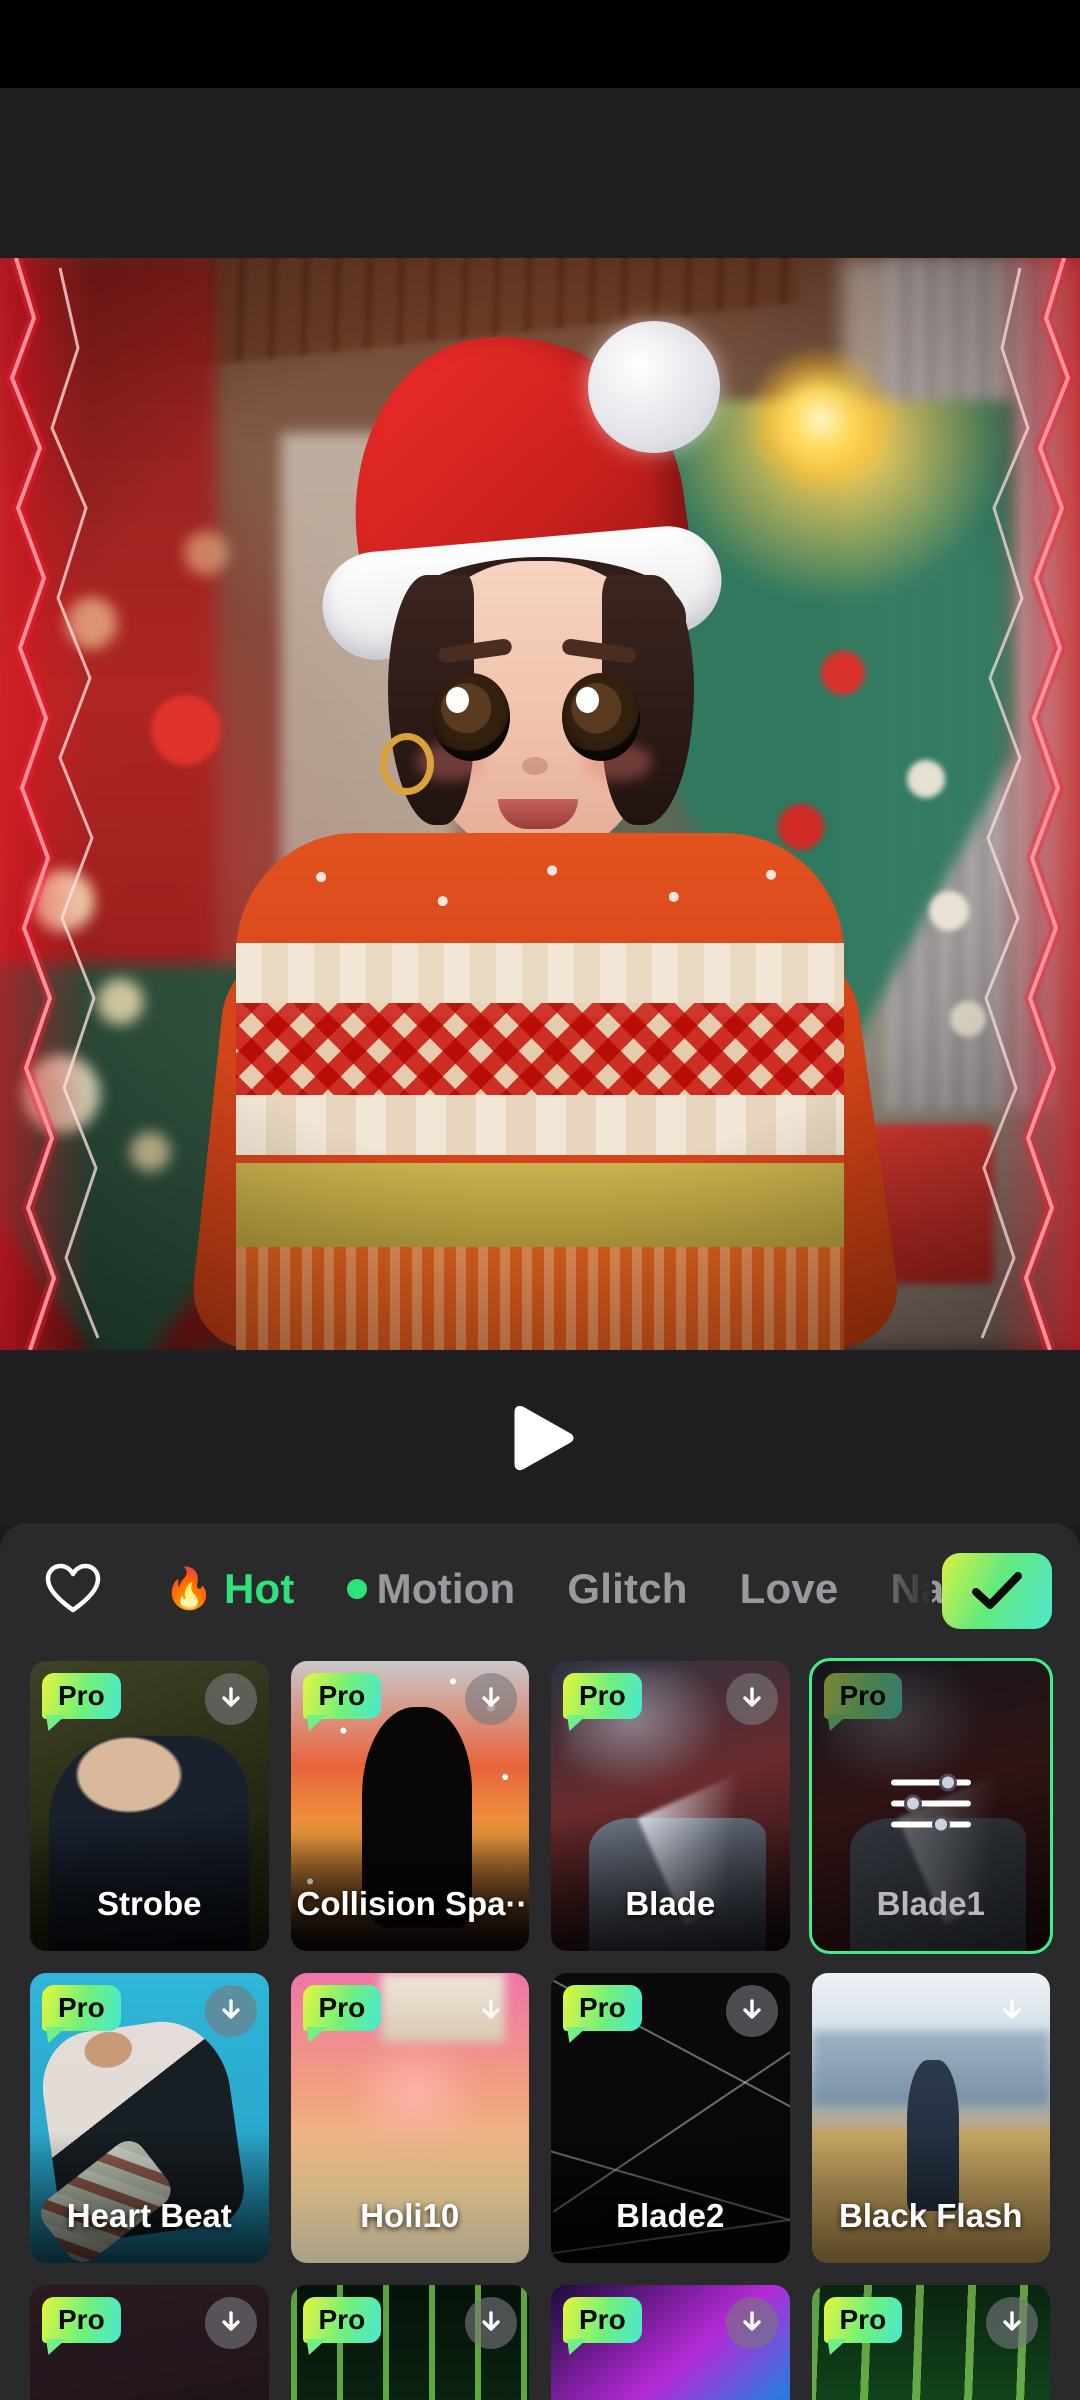  I want to click on tab-motion: Motion, so click(431, 1589).